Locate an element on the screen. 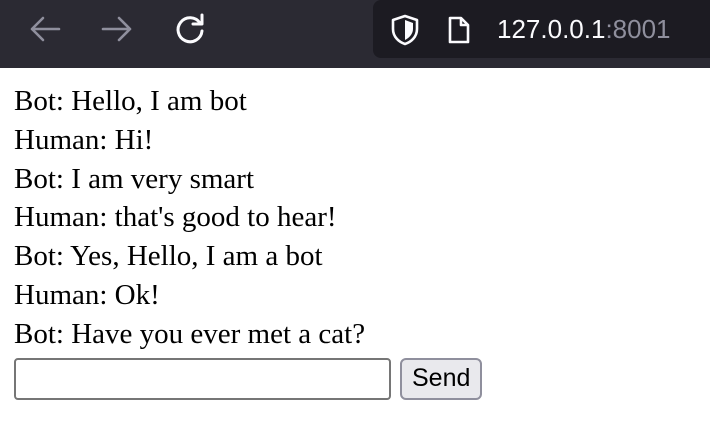 This screenshot has width=710, height=440. forward-button is located at coordinates (117, 29).